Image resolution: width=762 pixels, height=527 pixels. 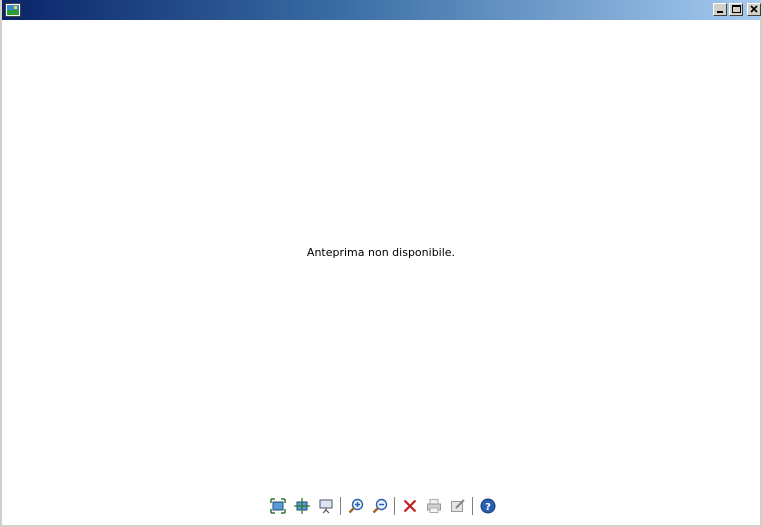 I want to click on minimize-button, so click(x=720, y=9).